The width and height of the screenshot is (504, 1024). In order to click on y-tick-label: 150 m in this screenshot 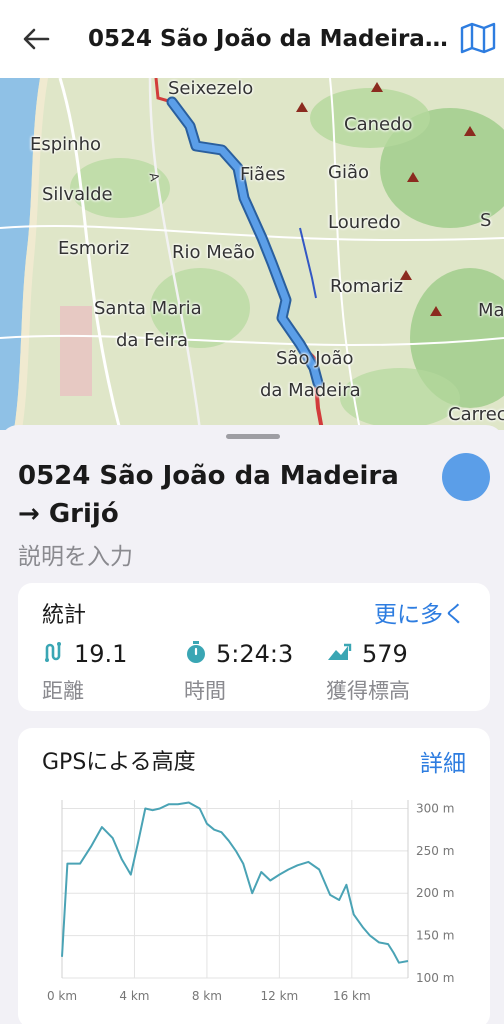, I will do `click(435, 936)`.